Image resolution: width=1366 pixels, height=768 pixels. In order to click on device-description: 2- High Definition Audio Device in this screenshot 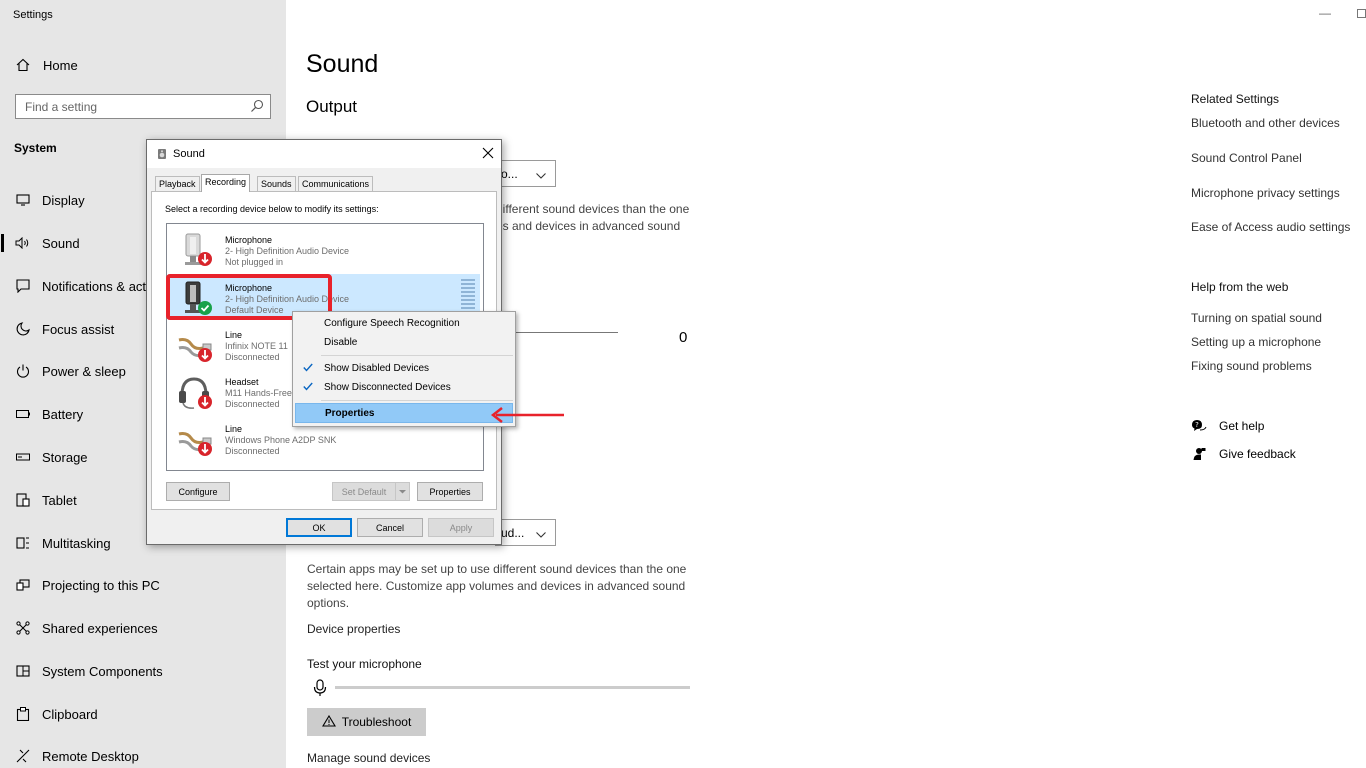, I will do `click(287, 251)`.